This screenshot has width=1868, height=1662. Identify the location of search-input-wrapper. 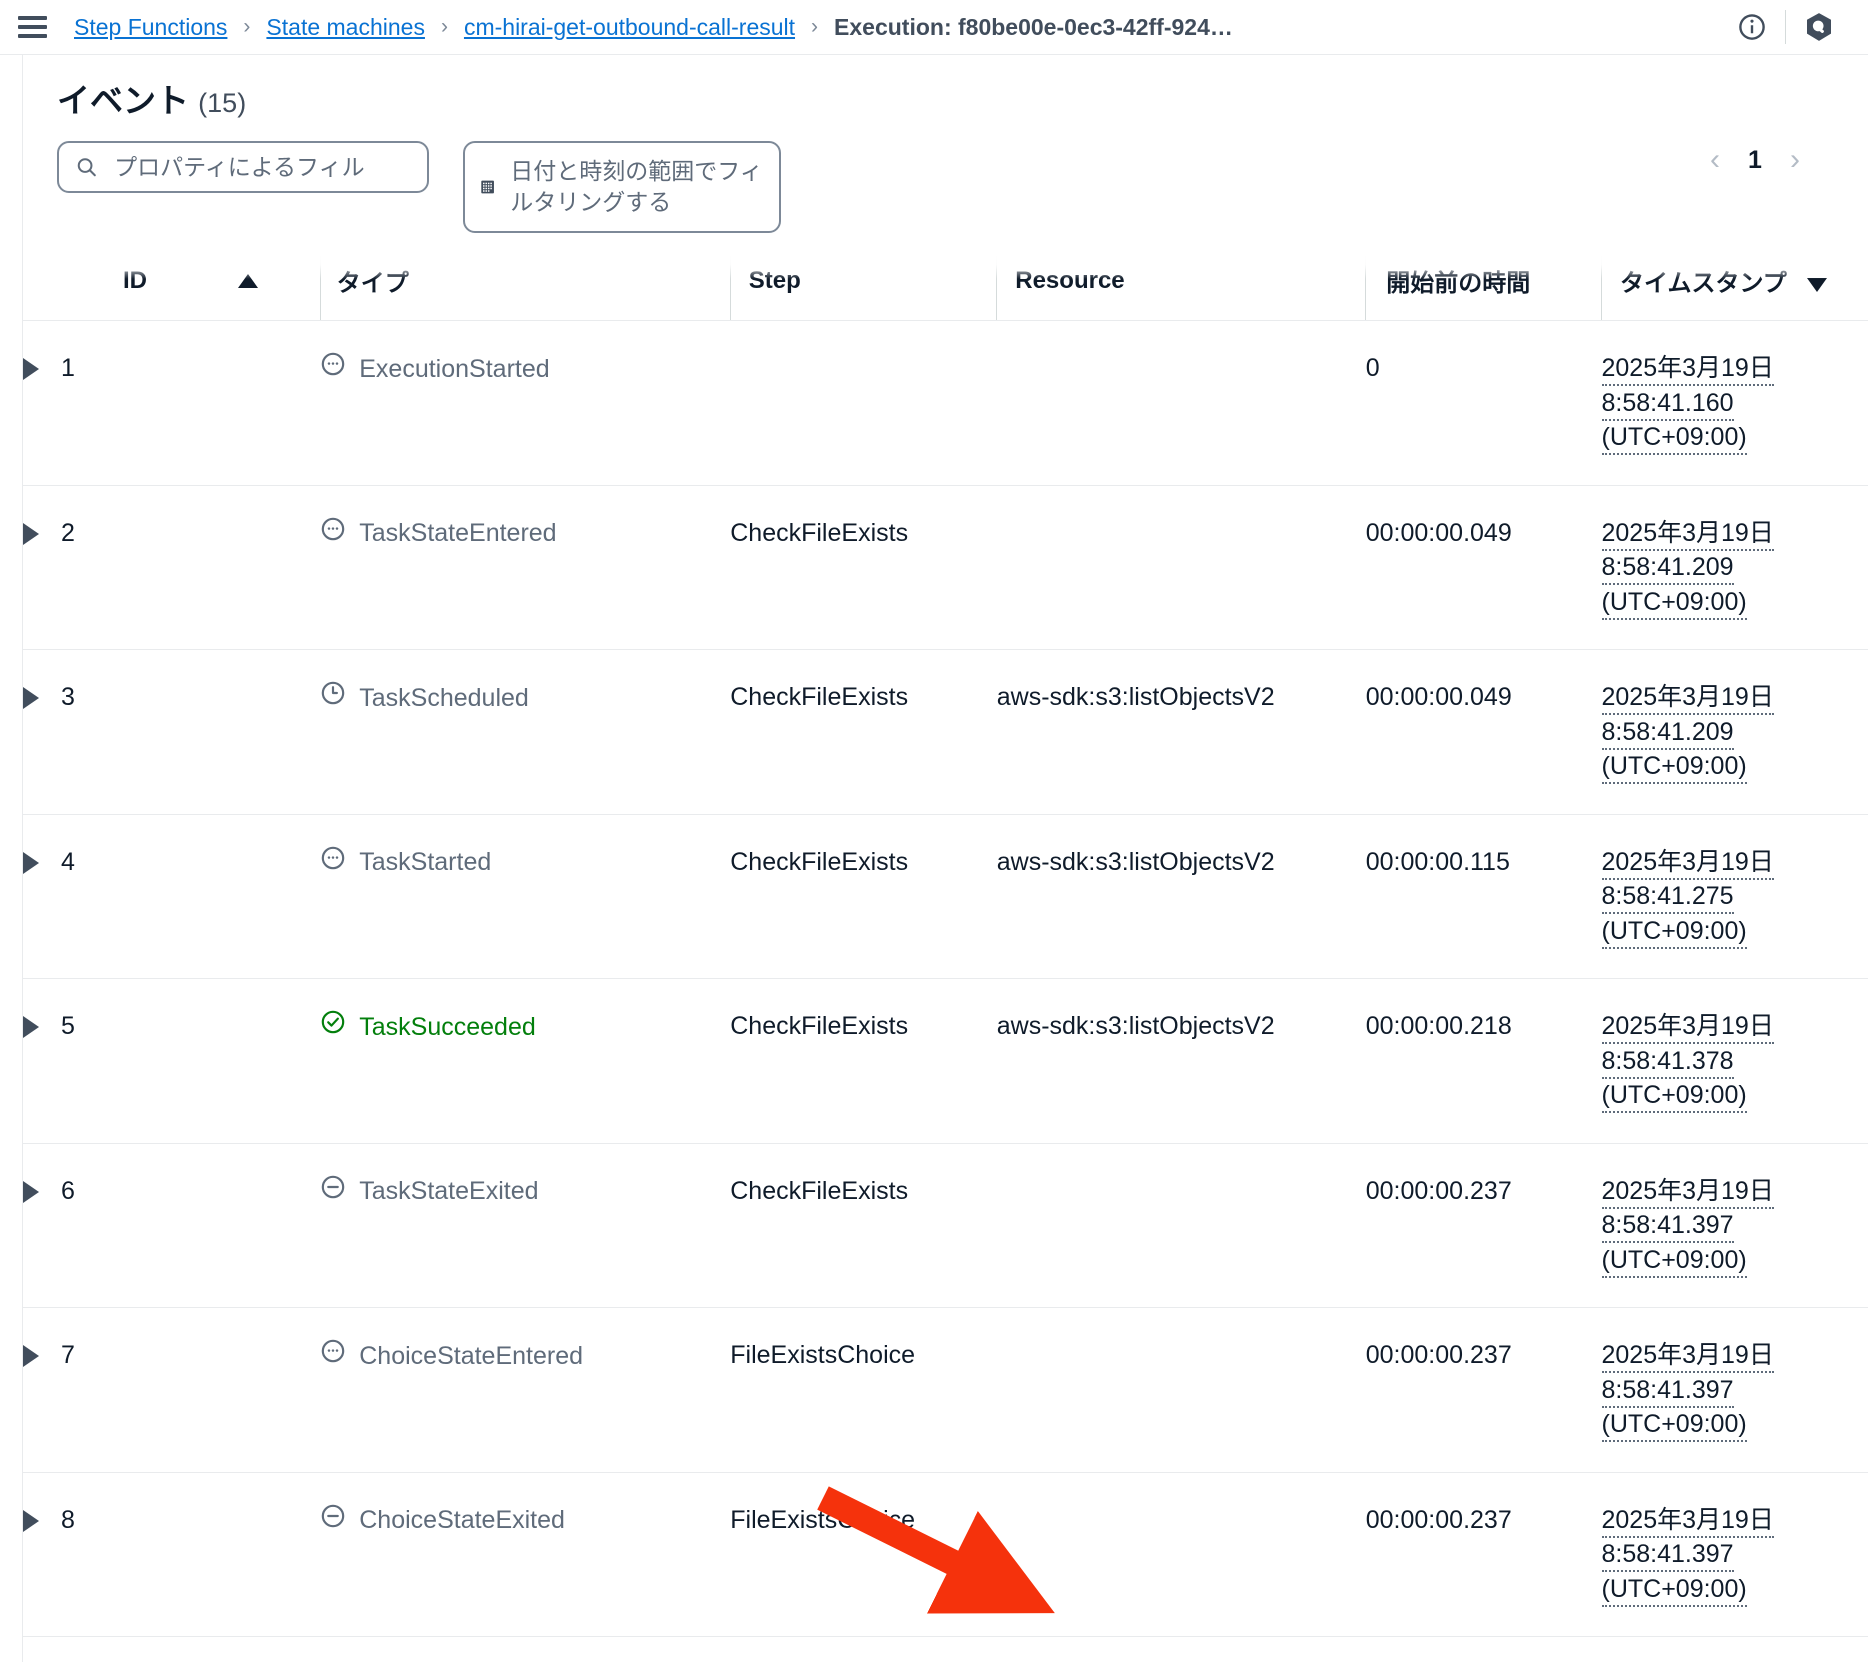
(243, 167).